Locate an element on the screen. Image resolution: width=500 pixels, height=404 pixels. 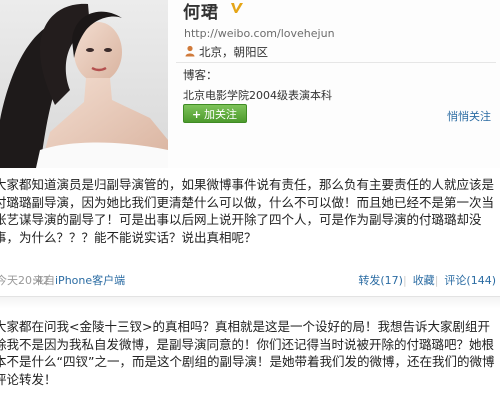
profile-divider is located at coordinates (336, 62).